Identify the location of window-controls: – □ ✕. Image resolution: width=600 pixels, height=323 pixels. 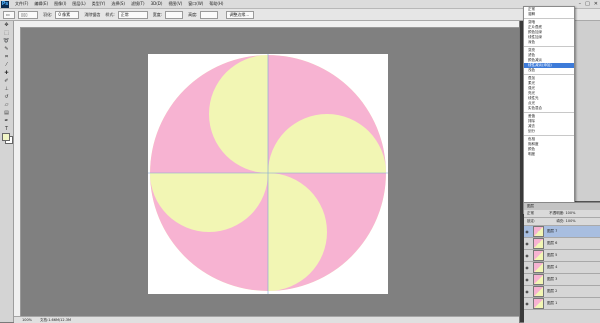
(588, 4).